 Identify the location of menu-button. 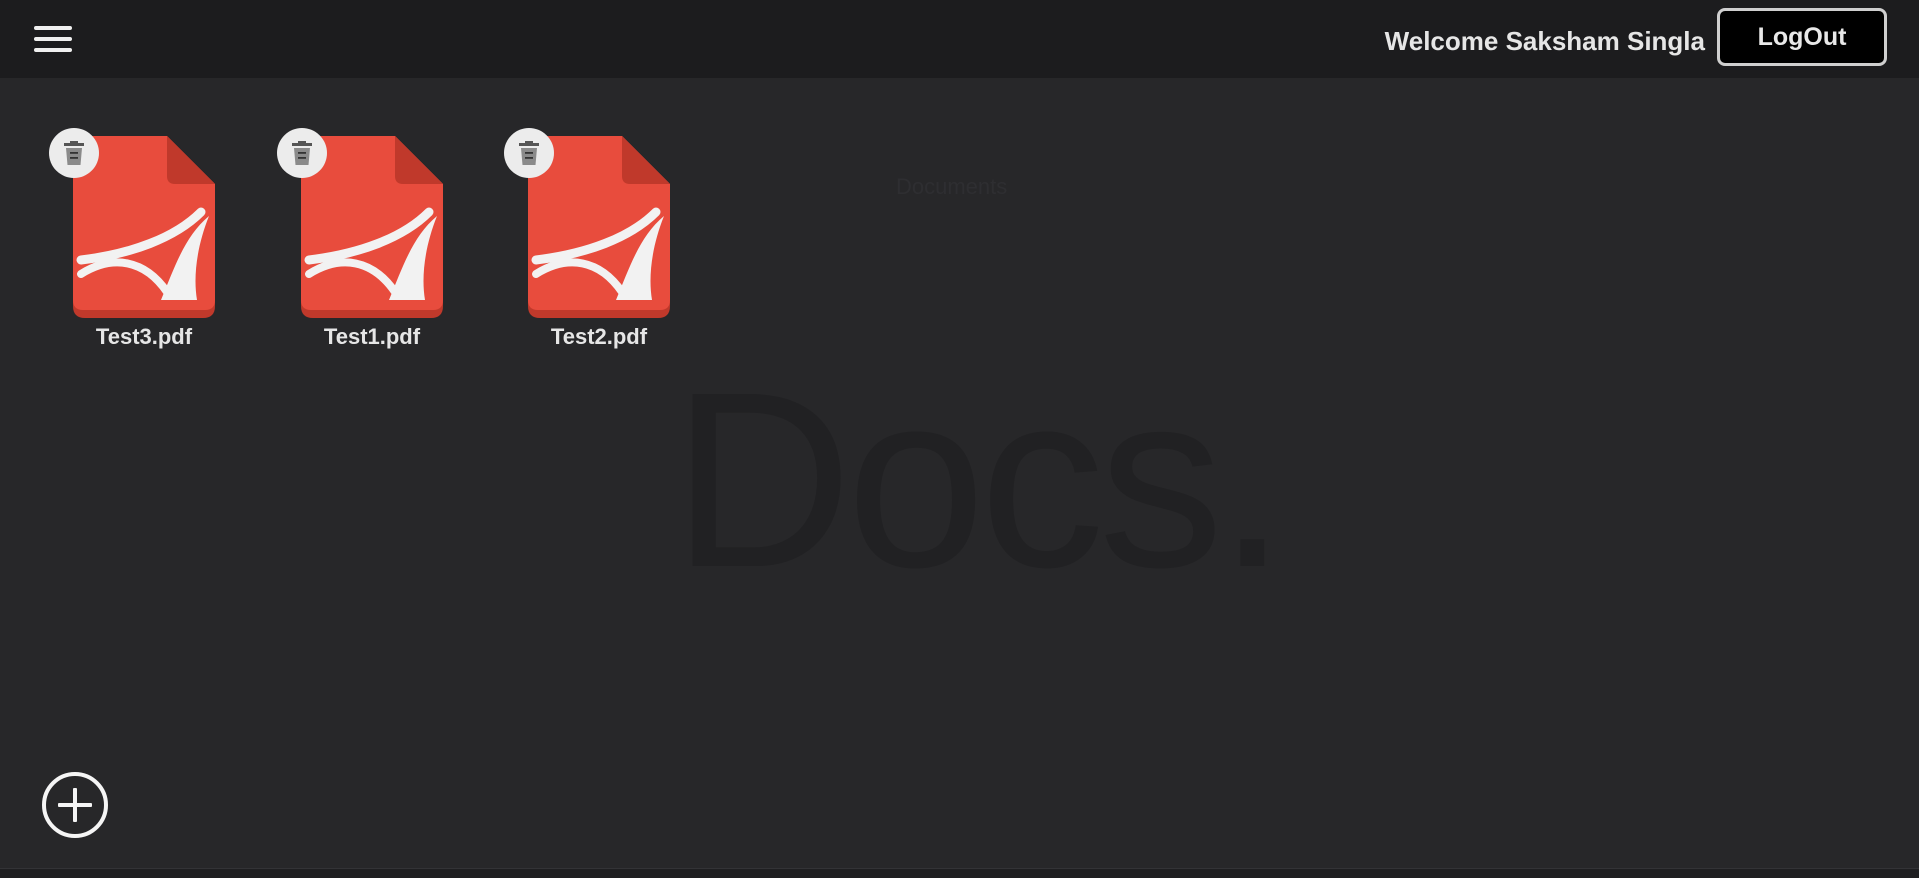
(54, 40).